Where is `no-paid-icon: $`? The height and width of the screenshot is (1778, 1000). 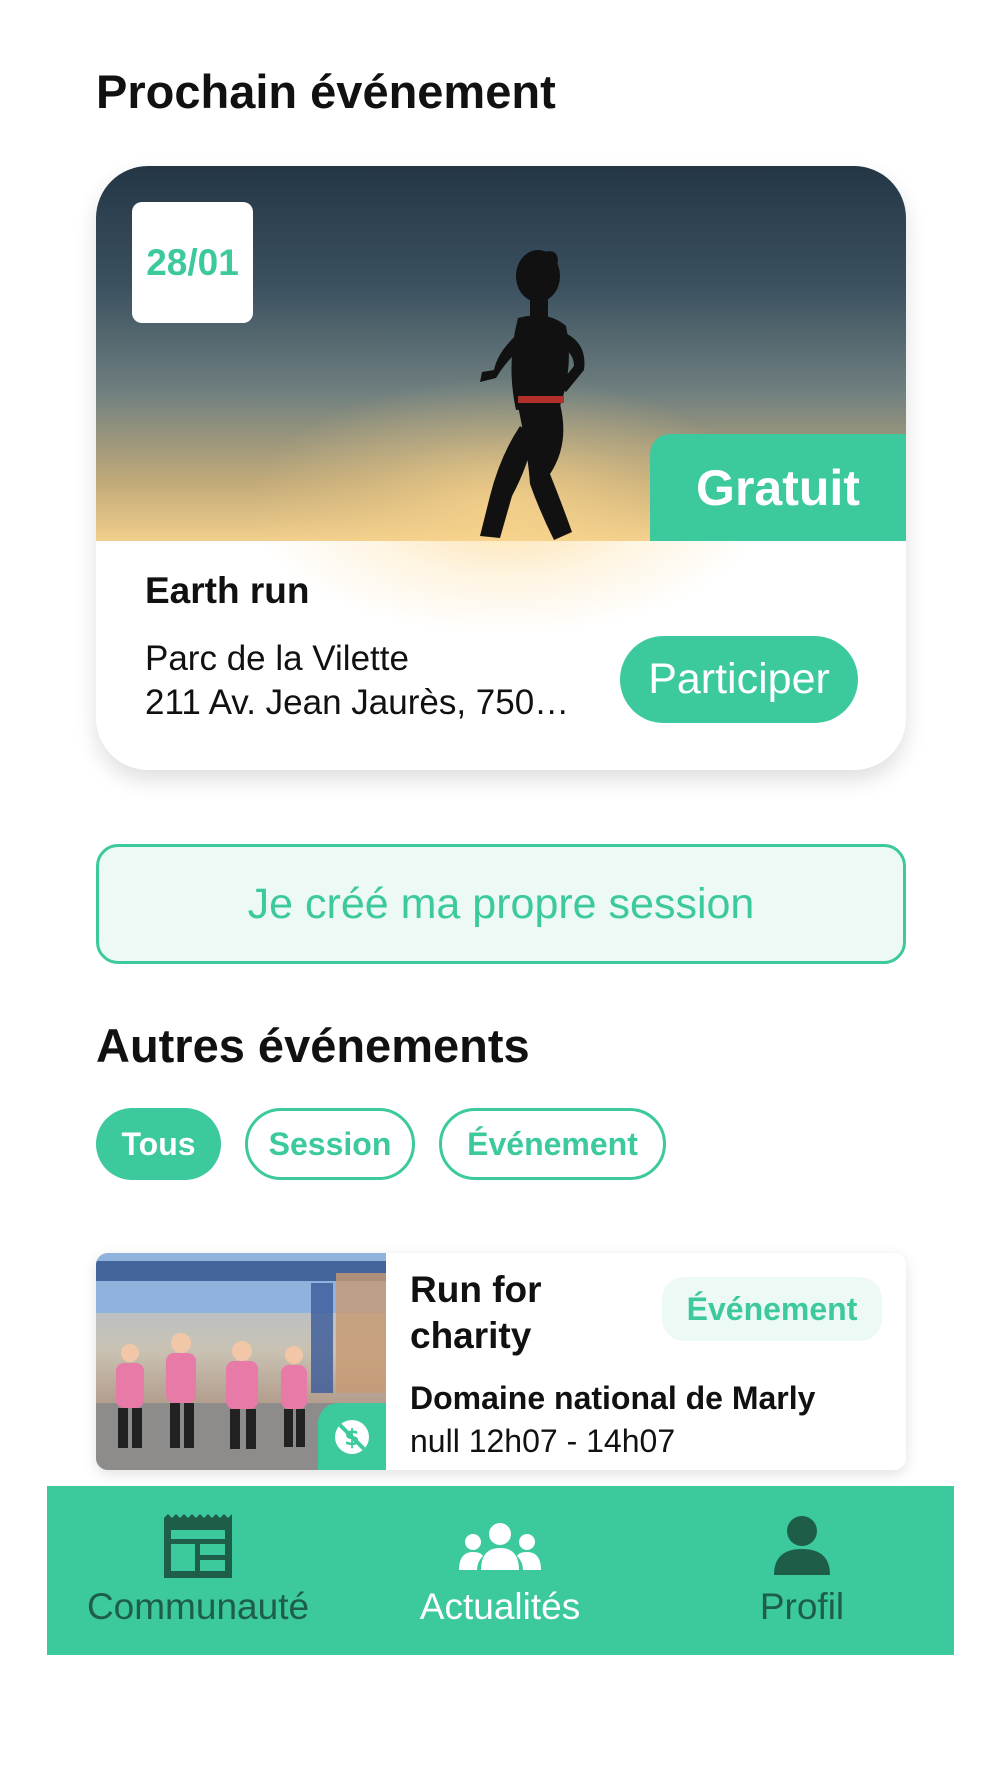 no-paid-icon: $ is located at coordinates (352, 1436).